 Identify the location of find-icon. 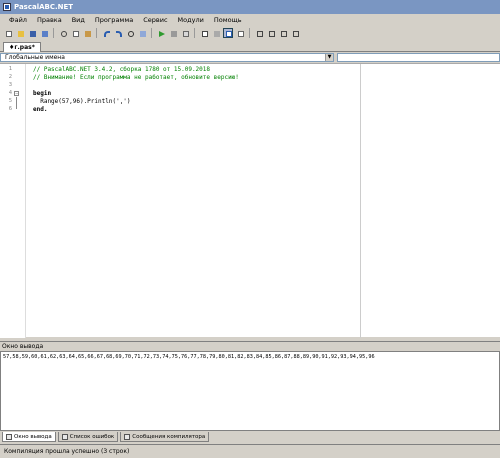
(130, 33).